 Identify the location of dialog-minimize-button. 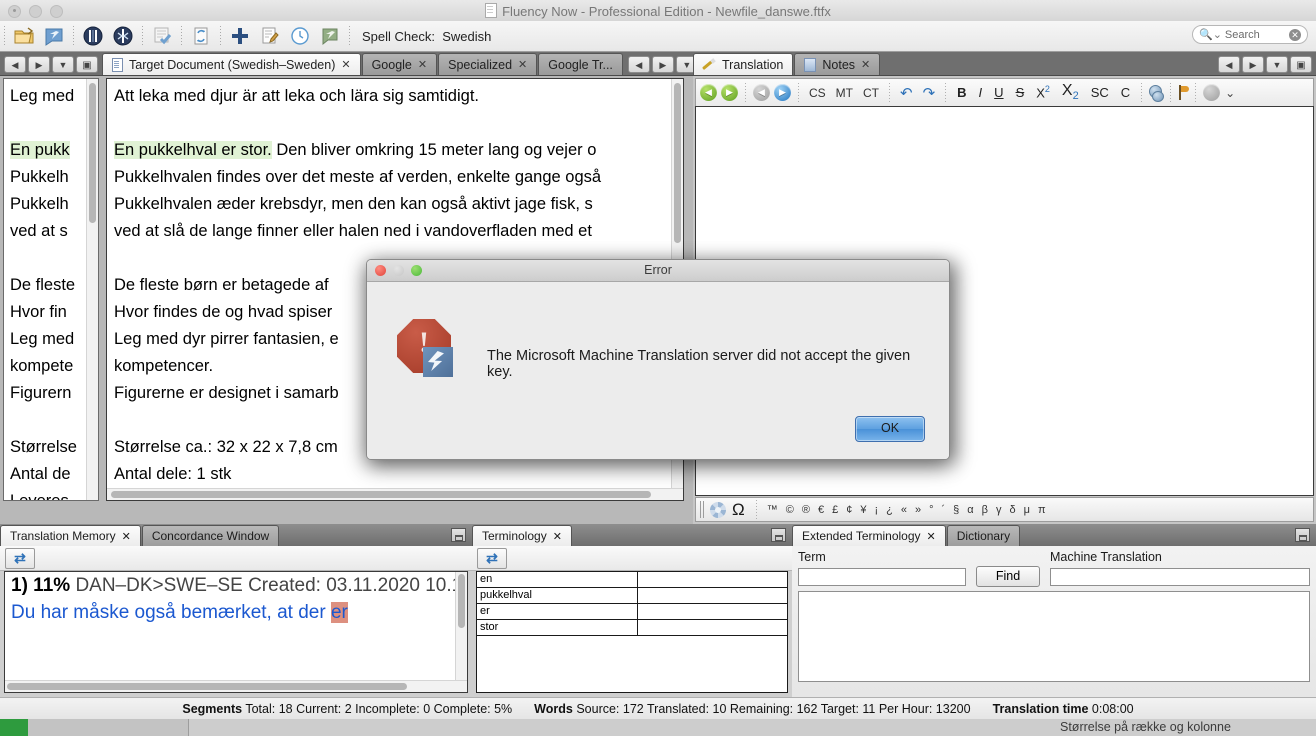
(398, 270).